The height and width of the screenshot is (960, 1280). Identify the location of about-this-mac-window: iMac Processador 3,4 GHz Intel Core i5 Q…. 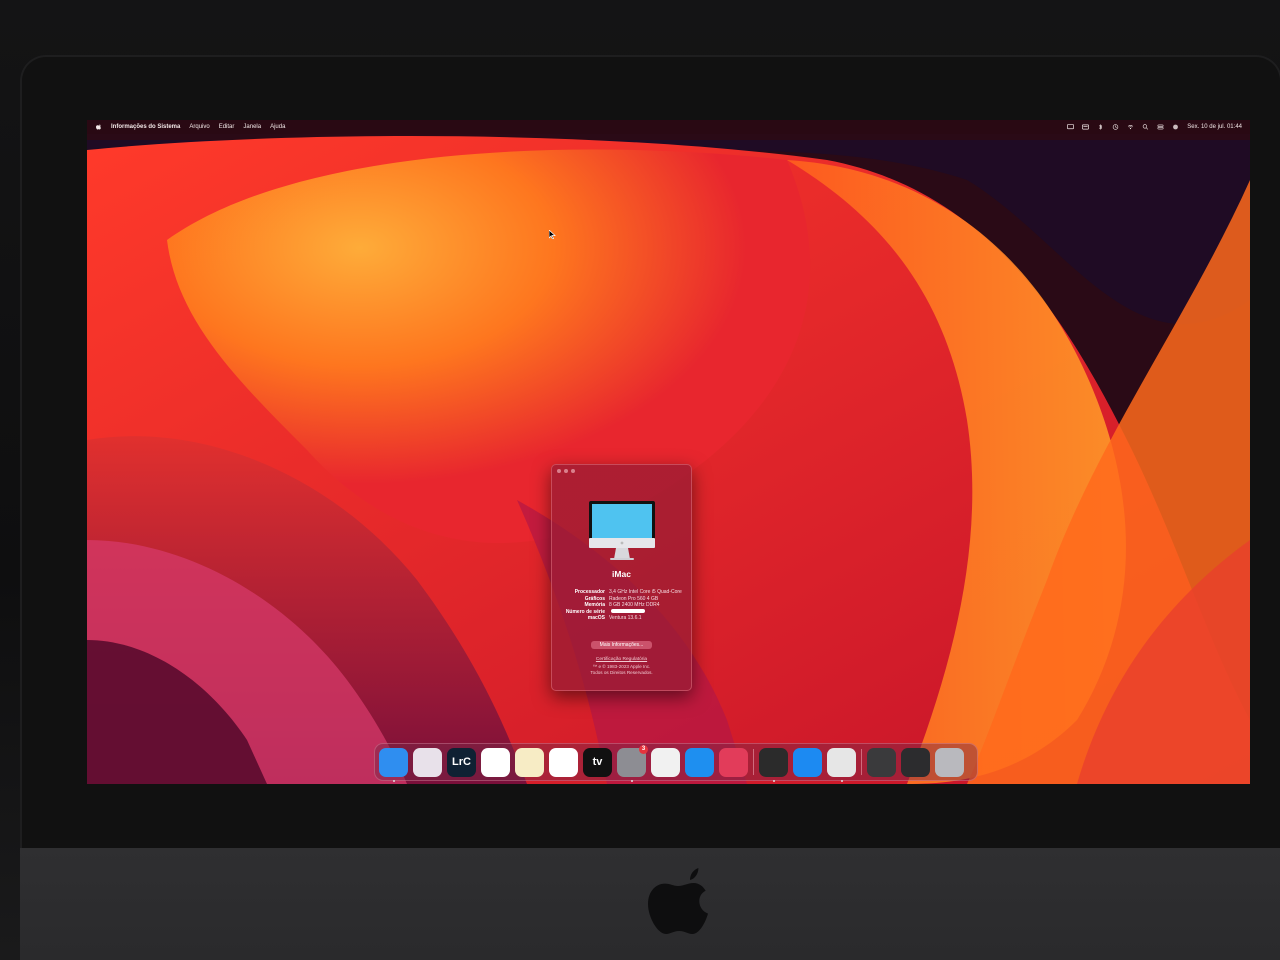
(621, 577).